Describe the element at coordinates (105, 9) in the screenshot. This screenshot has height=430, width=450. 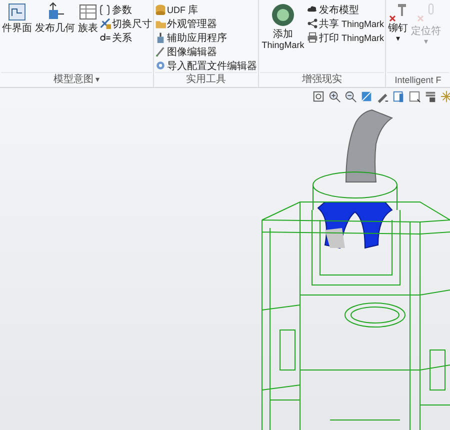
I see `braces-icon` at that location.